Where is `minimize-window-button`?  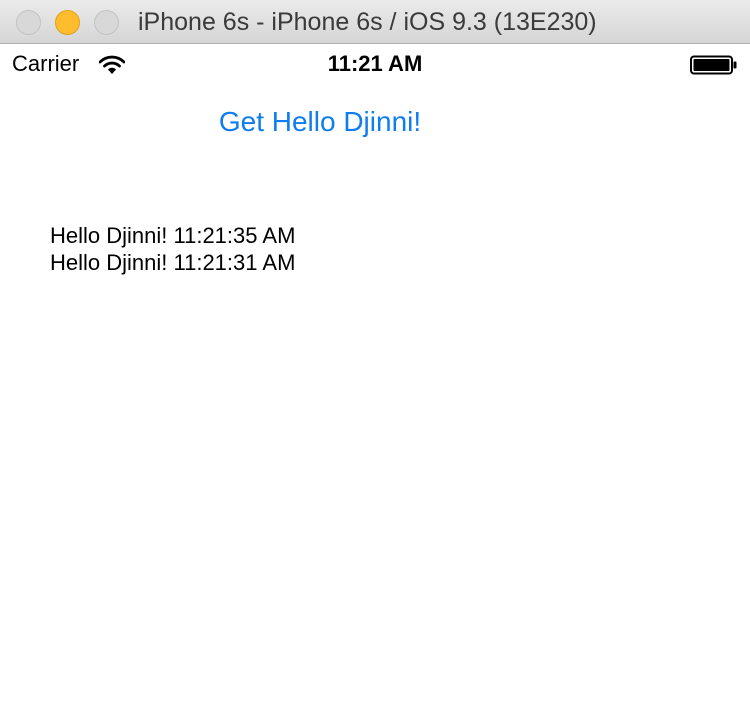
minimize-window-button is located at coordinates (67, 22).